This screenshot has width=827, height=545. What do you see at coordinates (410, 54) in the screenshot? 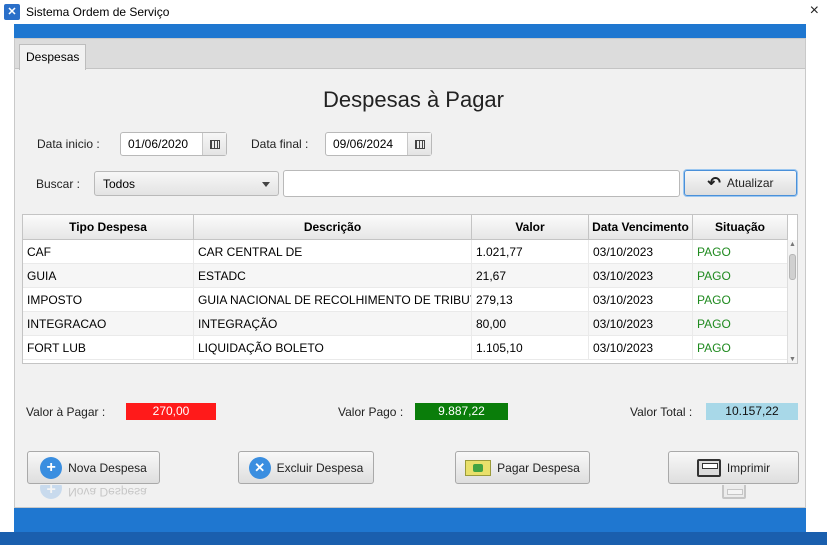
I see `tab-header: Despesas` at bounding box center [410, 54].